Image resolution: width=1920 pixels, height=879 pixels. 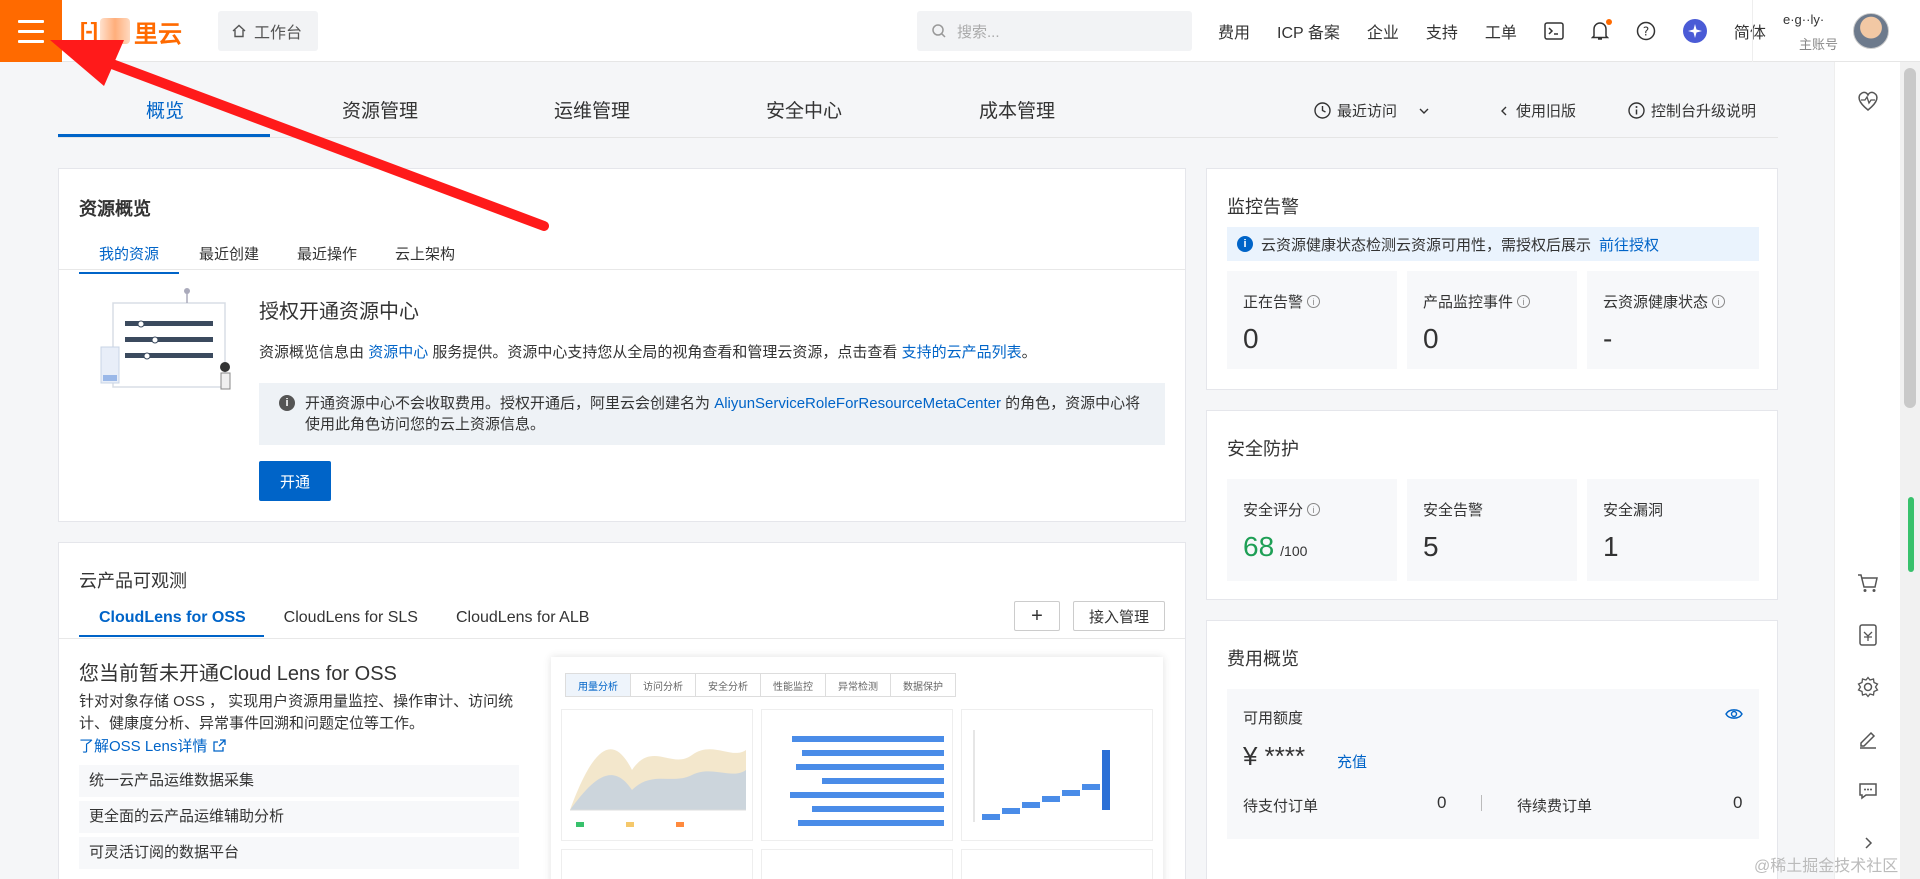 I want to click on stat-alerting: 正在告警 i 0, so click(x=1312, y=320).